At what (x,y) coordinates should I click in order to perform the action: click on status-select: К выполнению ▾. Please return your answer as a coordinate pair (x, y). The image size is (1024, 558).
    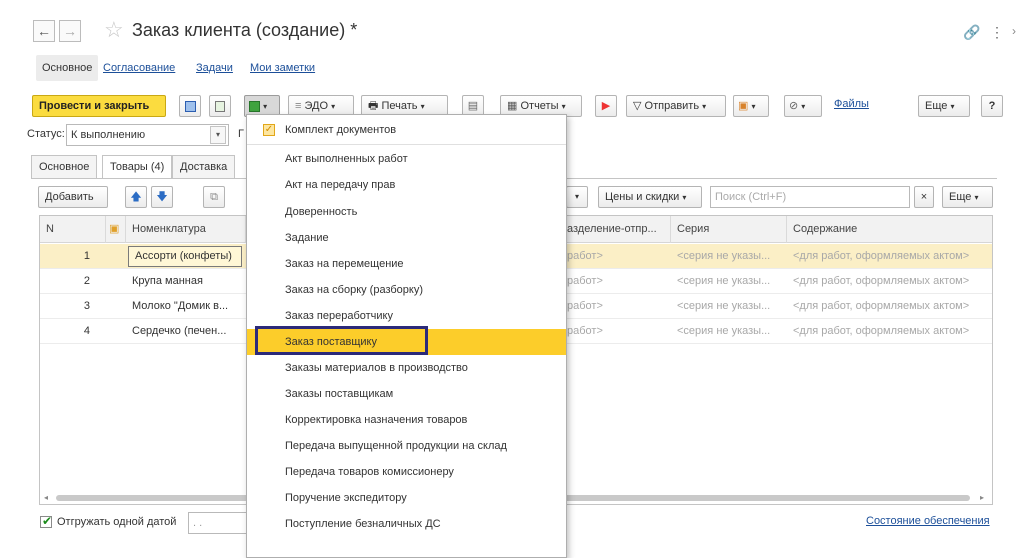
    Looking at the image, I should click on (147, 135).